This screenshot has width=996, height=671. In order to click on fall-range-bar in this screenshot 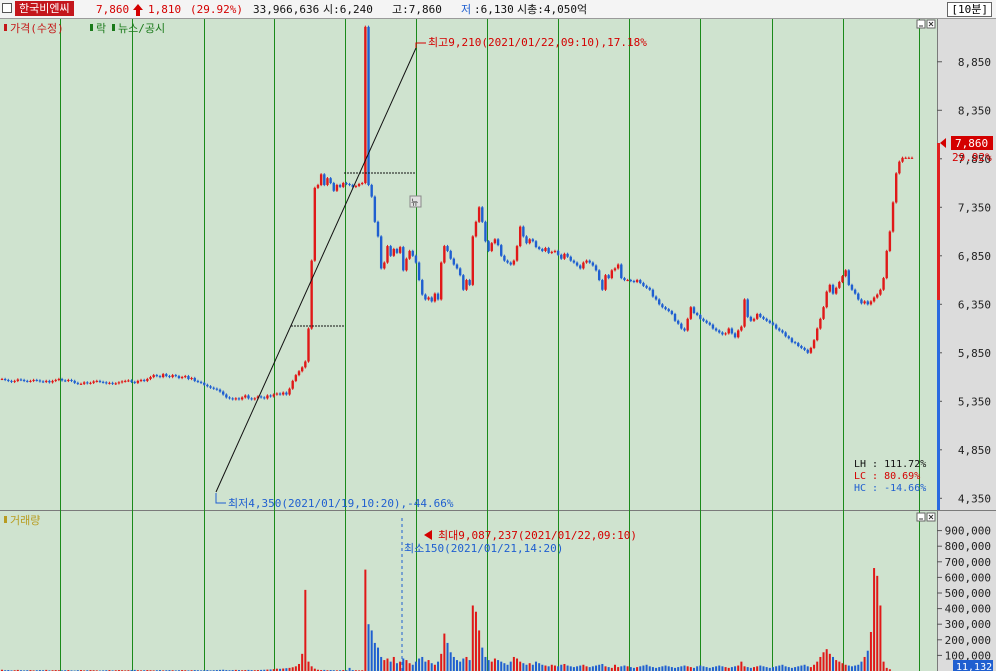, I will do `click(938, 405)`.